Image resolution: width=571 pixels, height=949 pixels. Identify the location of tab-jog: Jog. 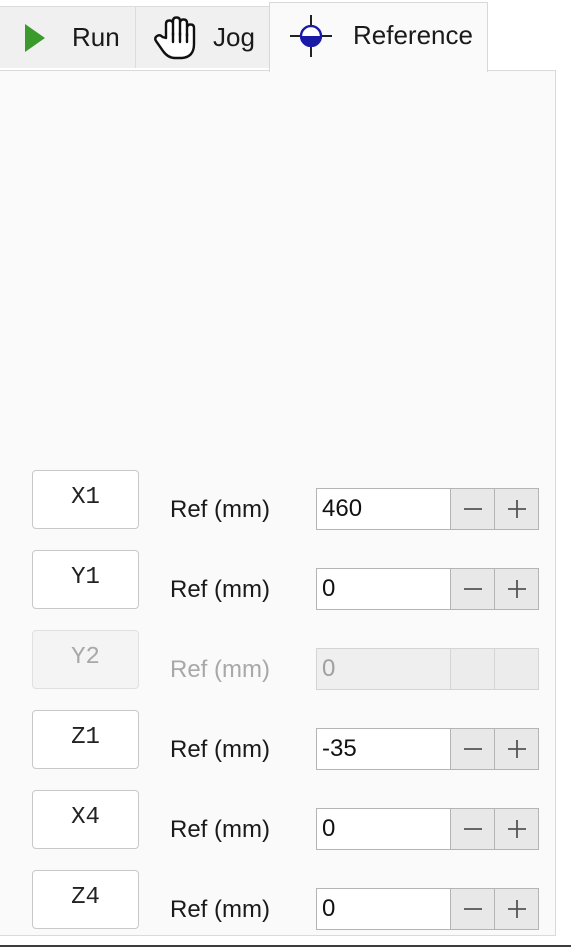
(202, 37).